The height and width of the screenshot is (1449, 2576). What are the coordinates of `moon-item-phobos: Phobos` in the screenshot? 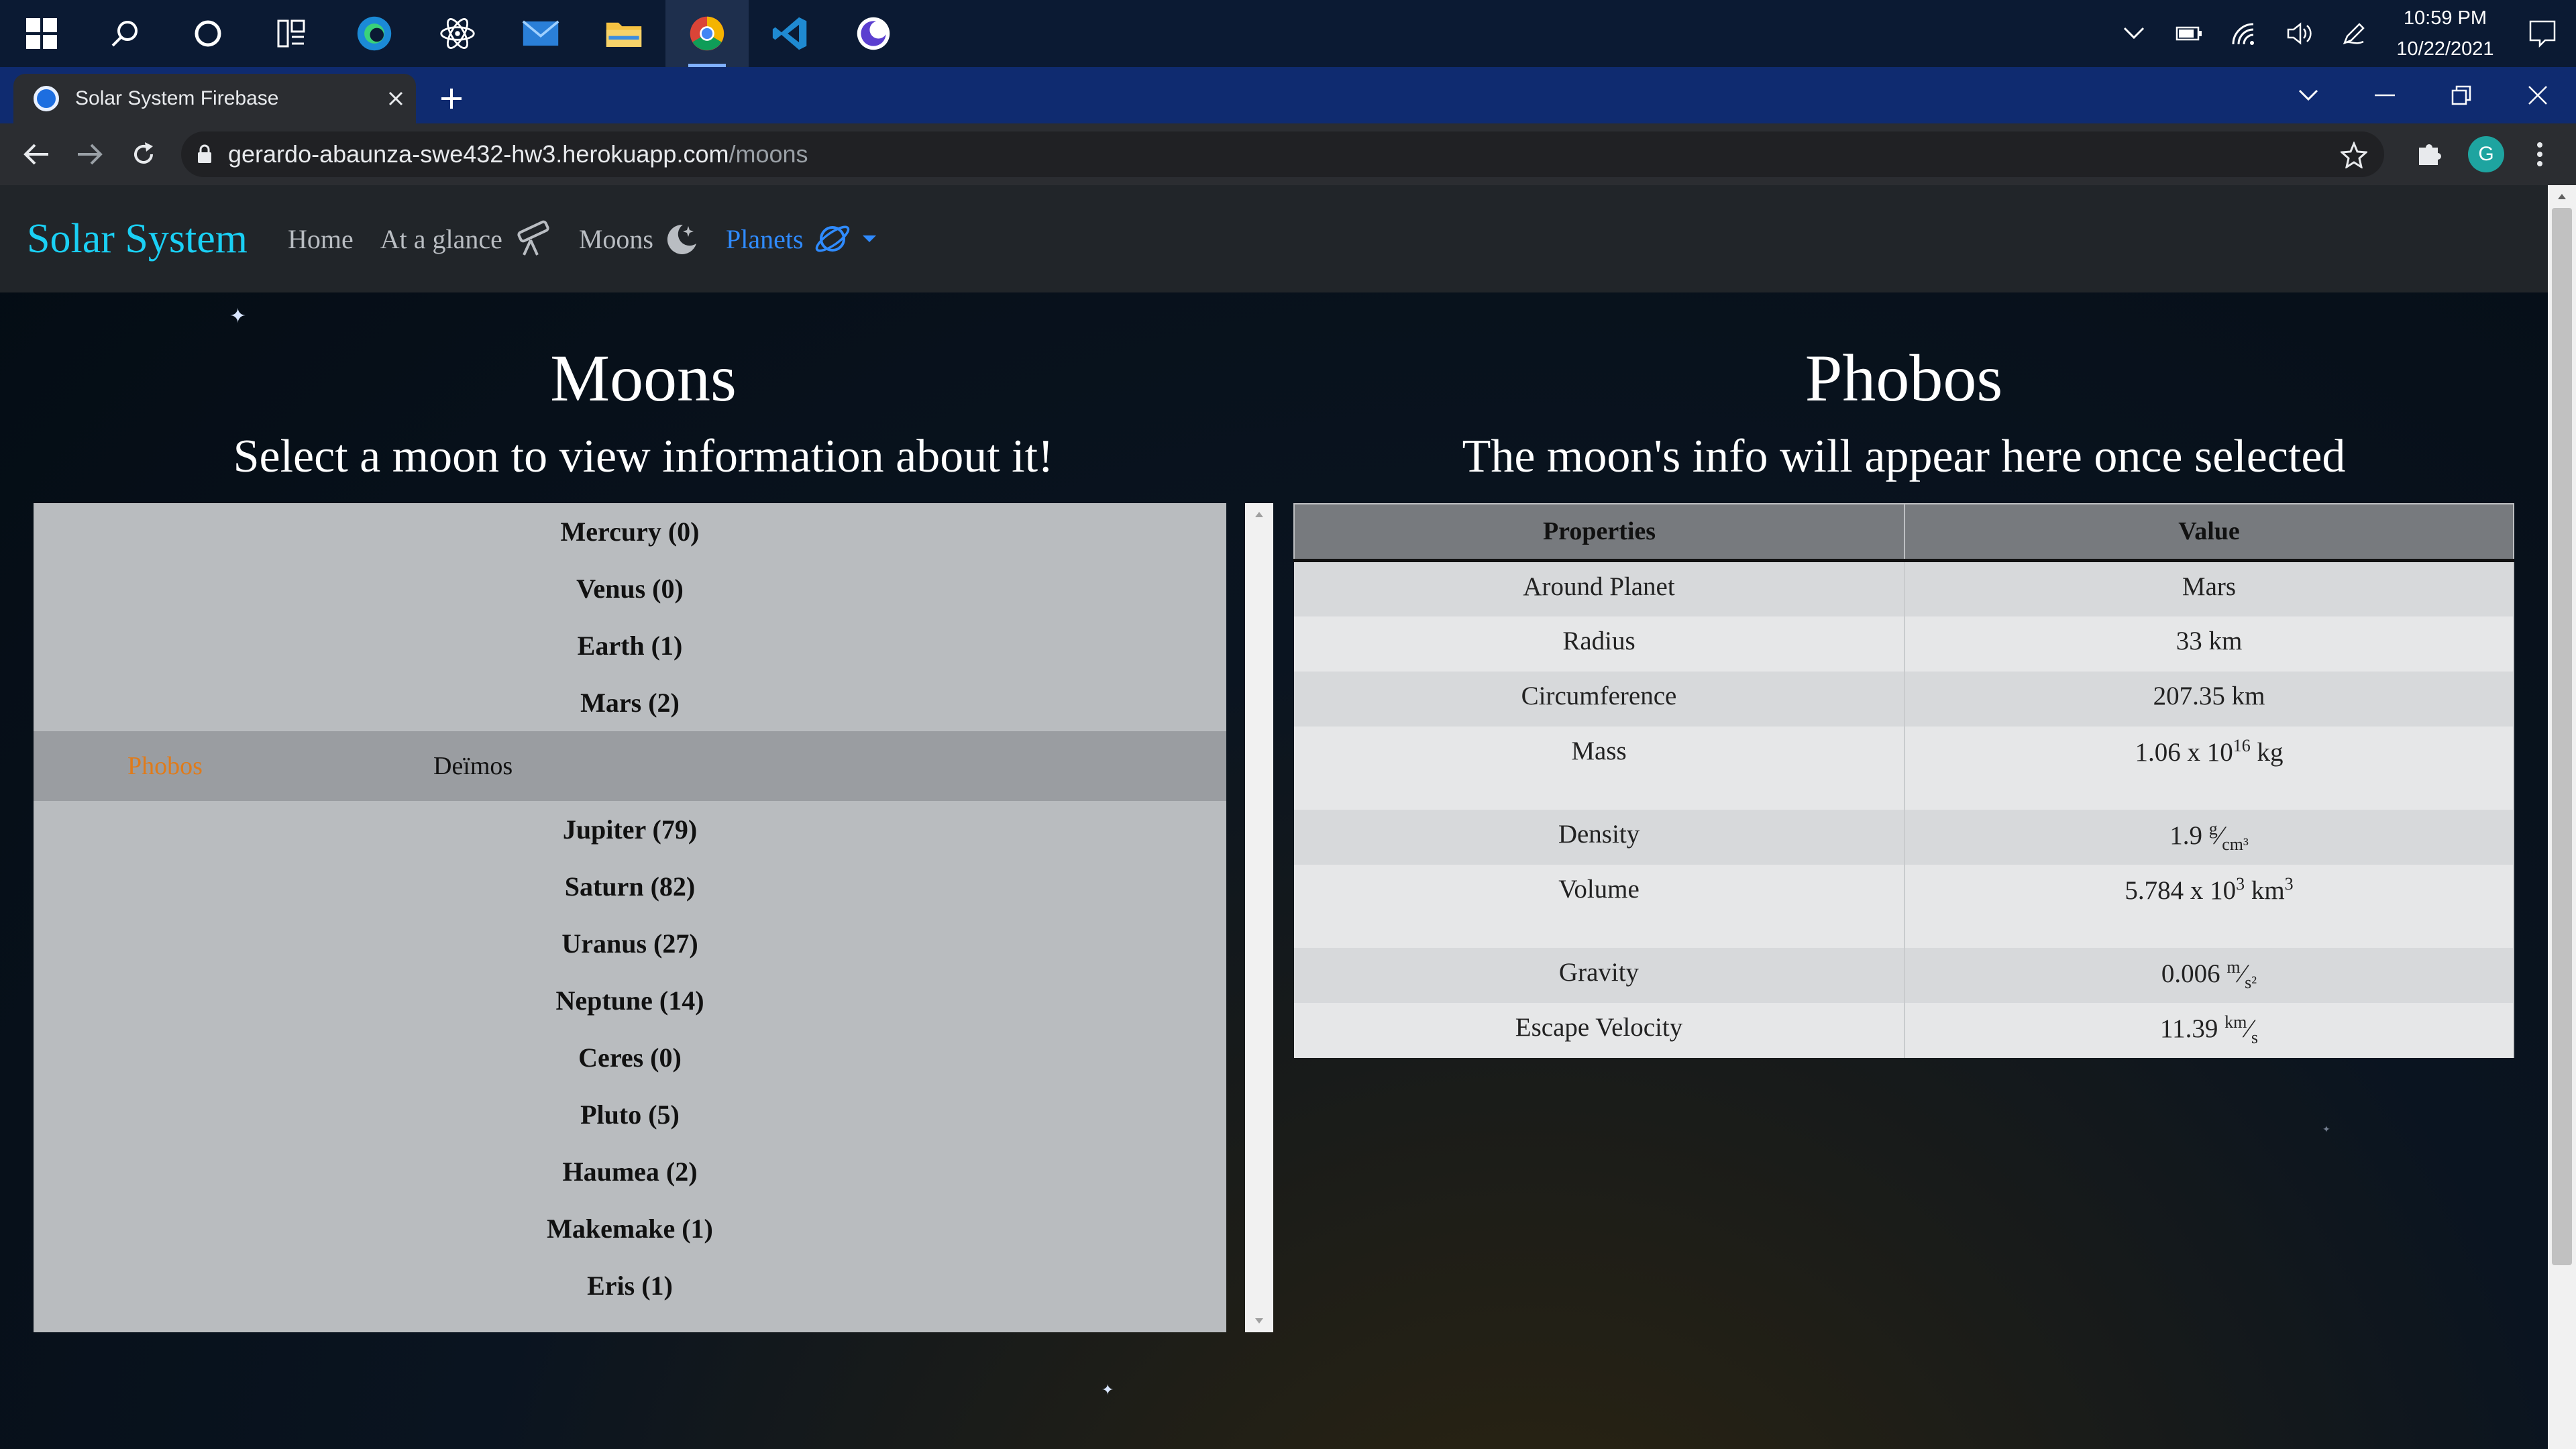 It's located at (165, 766).